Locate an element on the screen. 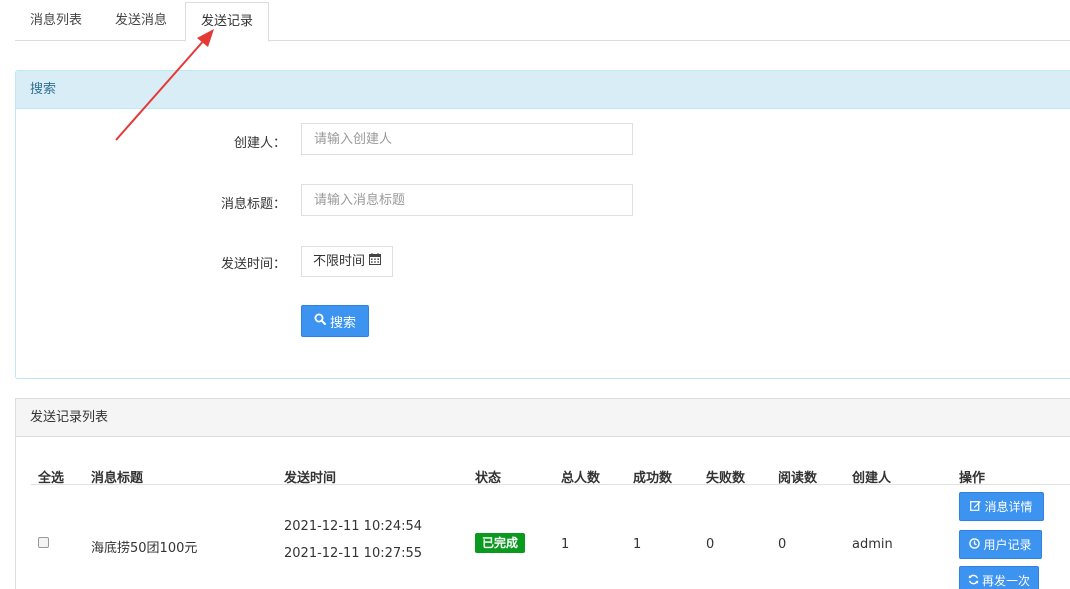 This screenshot has width=1070, height=589. message-title-label: 消息标题： is located at coordinates (253, 204).